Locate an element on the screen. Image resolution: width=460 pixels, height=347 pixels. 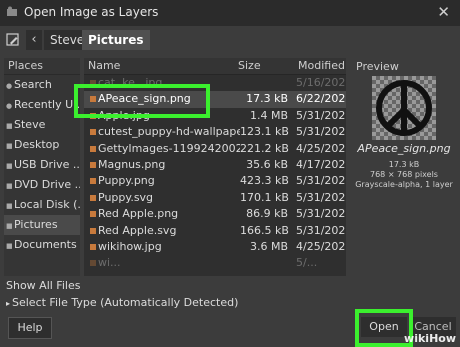
search-icon: ● is located at coordinates (9, 86).